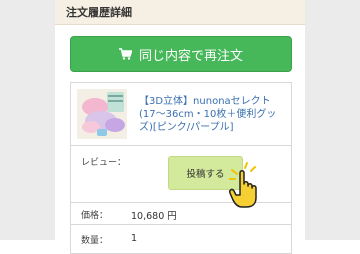 Image resolution: width=360 pixels, height=254 pixels. I want to click on hand-pointer-icon, so click(243, 185).